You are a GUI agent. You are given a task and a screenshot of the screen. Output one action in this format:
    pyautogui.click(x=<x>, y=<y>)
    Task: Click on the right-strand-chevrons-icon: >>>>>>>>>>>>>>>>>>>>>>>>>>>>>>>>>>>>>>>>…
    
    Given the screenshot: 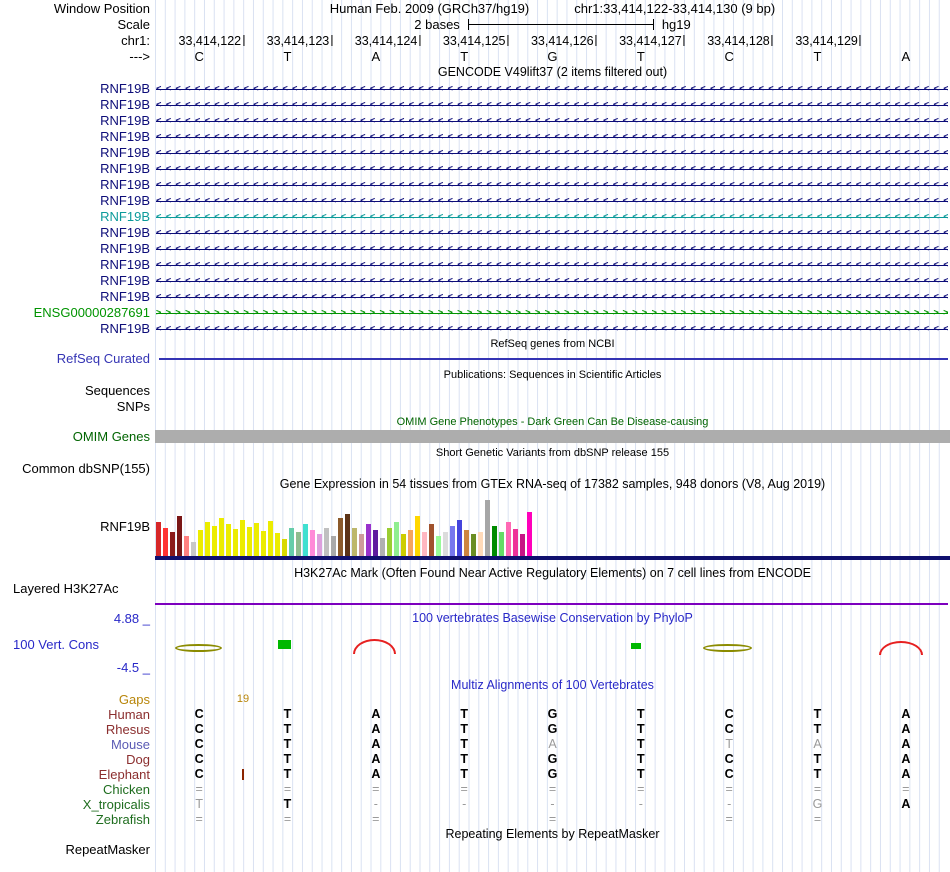 What is the action you would take?
    pyautogui.click(x=552, y=313)
    